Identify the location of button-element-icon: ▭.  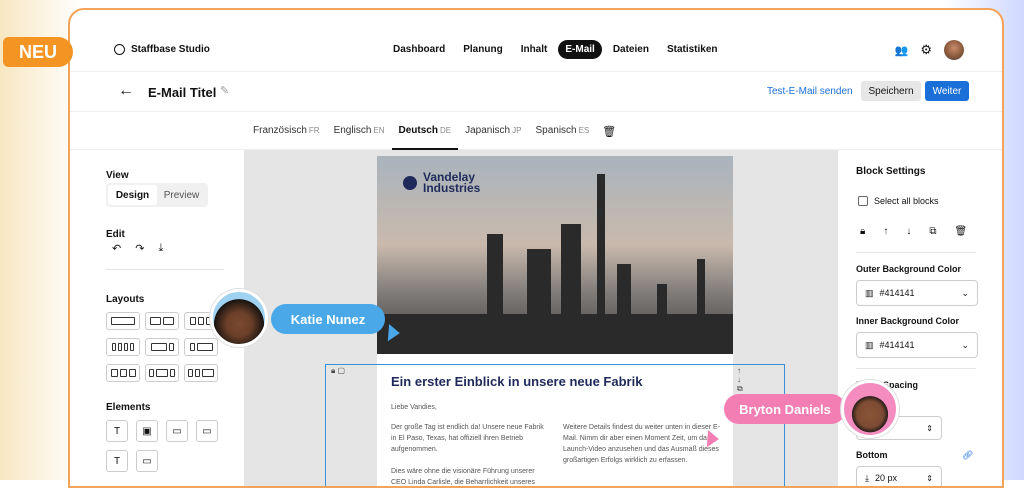
(177, 431).